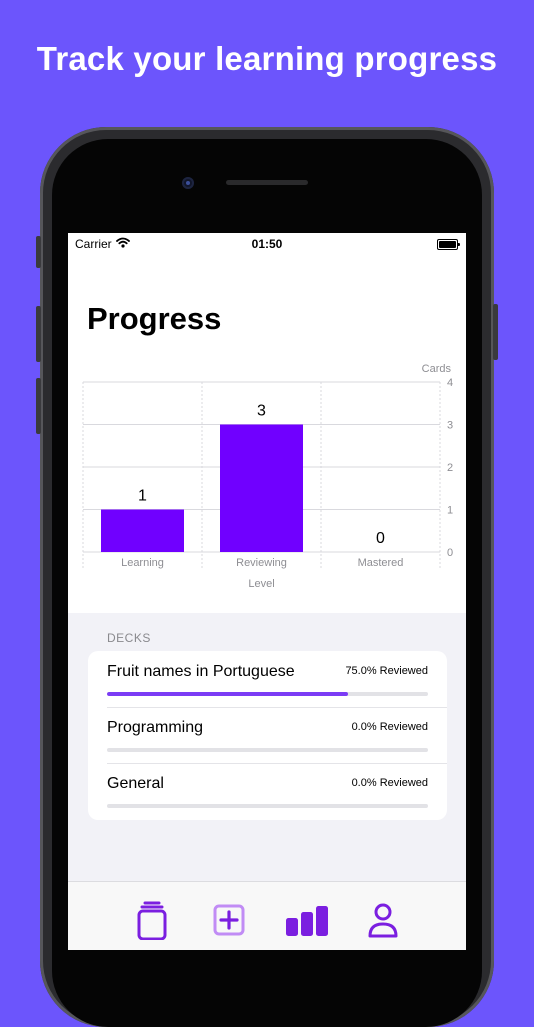 This screenshot has height=1027, width=534. Describe the element at coordinates (380, 538) in the screenshot. I see `data-label: 0` at that location.